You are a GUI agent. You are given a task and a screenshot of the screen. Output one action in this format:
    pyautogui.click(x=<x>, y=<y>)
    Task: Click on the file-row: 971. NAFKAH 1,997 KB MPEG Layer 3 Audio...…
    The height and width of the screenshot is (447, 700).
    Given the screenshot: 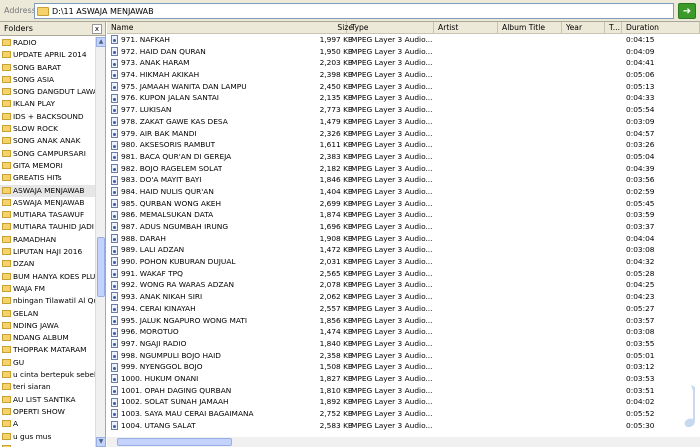 What is the action you would take?
    pyautogui.click(x=403, y=40)
    